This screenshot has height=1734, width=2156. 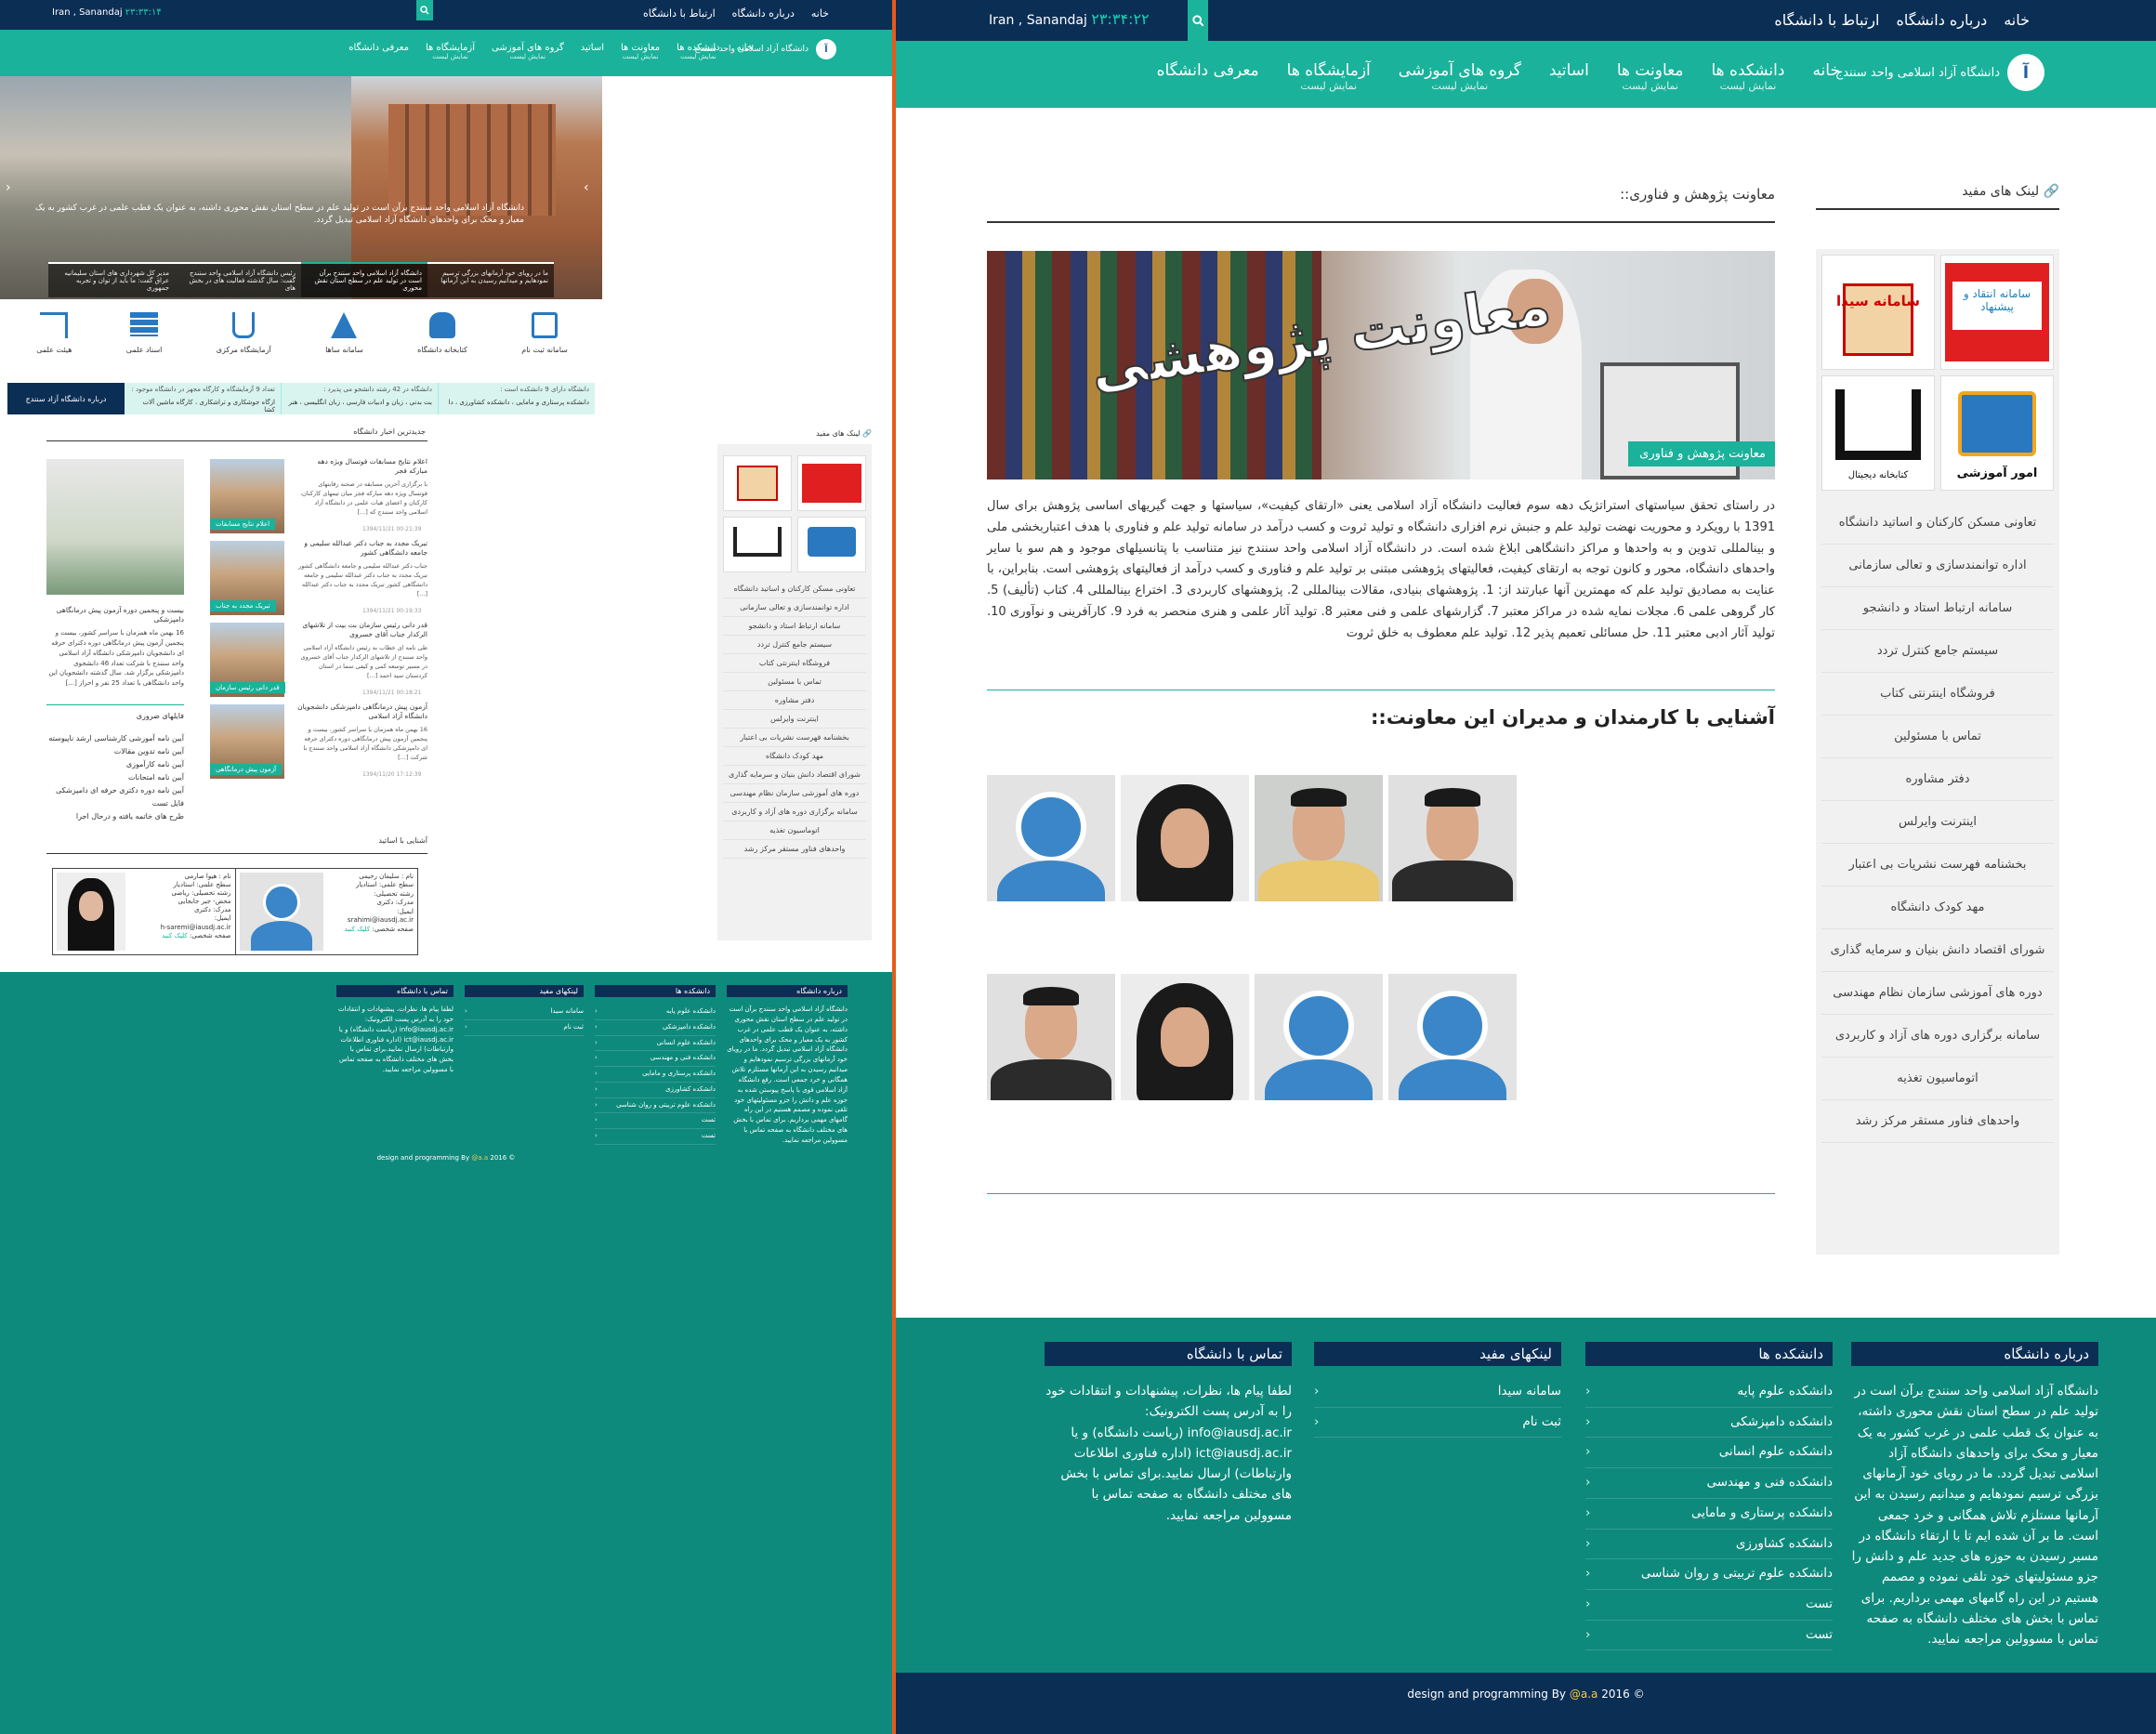 I want to click on file-link: آیین نامه تدوین مقالات, so click(x=115, y=752).